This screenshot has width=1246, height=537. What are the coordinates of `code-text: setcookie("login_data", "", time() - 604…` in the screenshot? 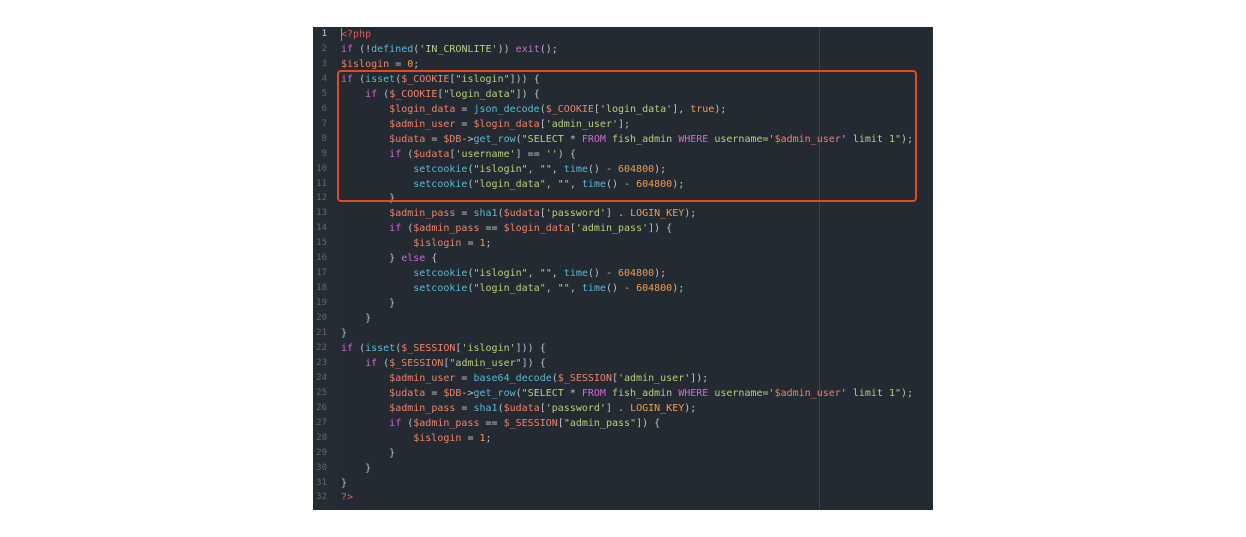 It's located at (512, 288).